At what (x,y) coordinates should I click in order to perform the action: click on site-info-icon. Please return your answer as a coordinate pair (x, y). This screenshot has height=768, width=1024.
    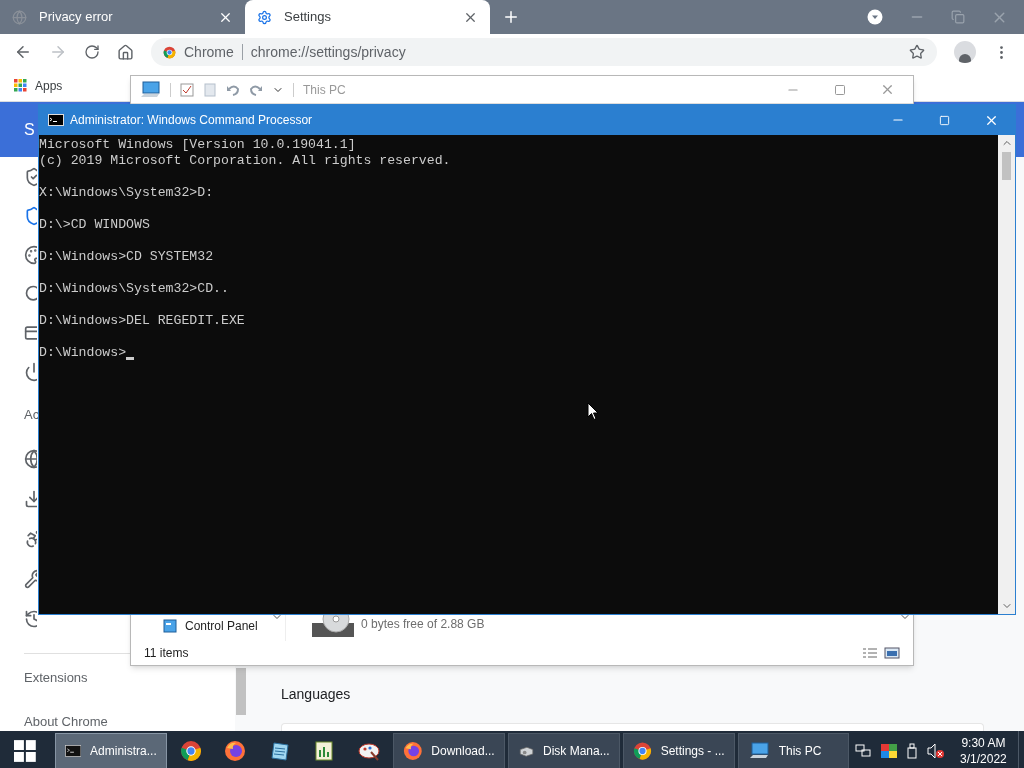
    Looking at the image, I should click on (169, 52).